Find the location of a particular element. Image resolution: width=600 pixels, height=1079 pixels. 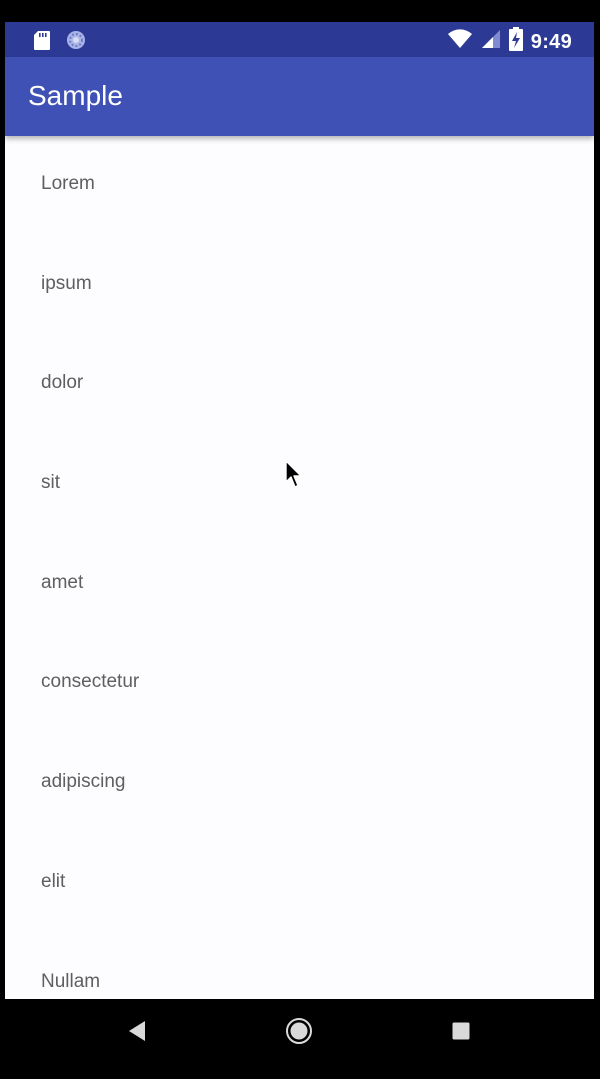

list-item: adipiscing is located at coordinates (299, 784).